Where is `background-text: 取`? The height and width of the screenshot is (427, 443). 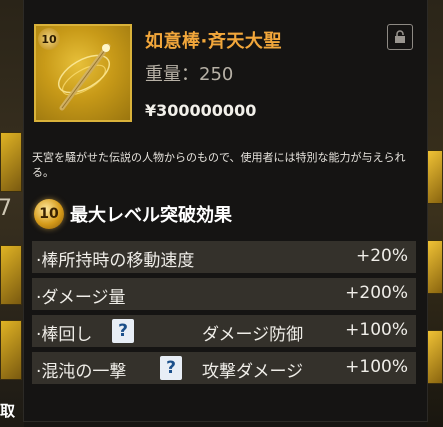
background-text: 取 is located at coordinates (8, 411).